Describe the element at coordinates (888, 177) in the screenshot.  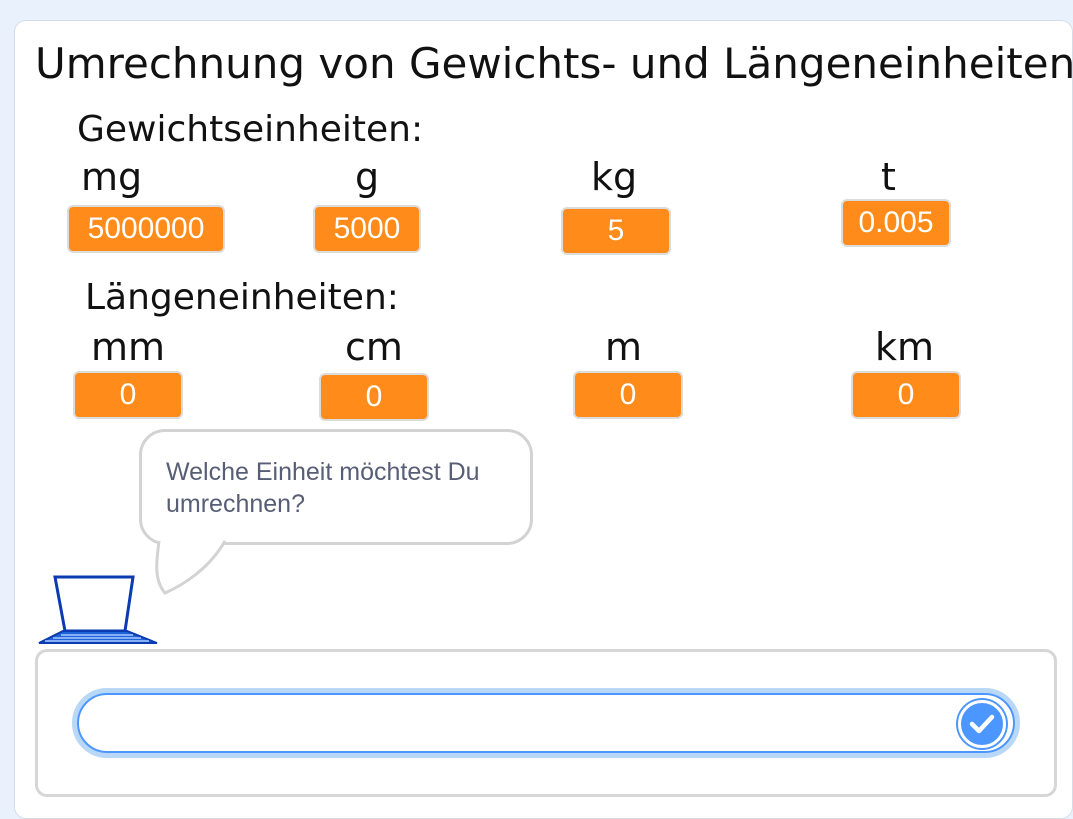
I see `unit-label-t: t` at that location.